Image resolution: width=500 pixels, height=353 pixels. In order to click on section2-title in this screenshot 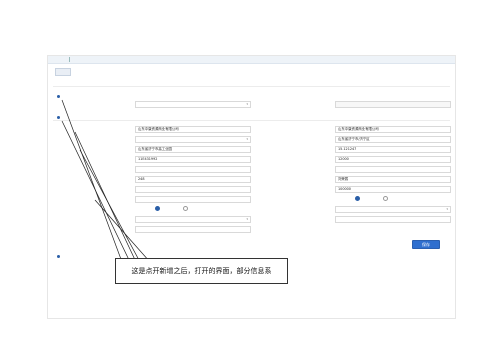, I will do `click(59, 116)`.